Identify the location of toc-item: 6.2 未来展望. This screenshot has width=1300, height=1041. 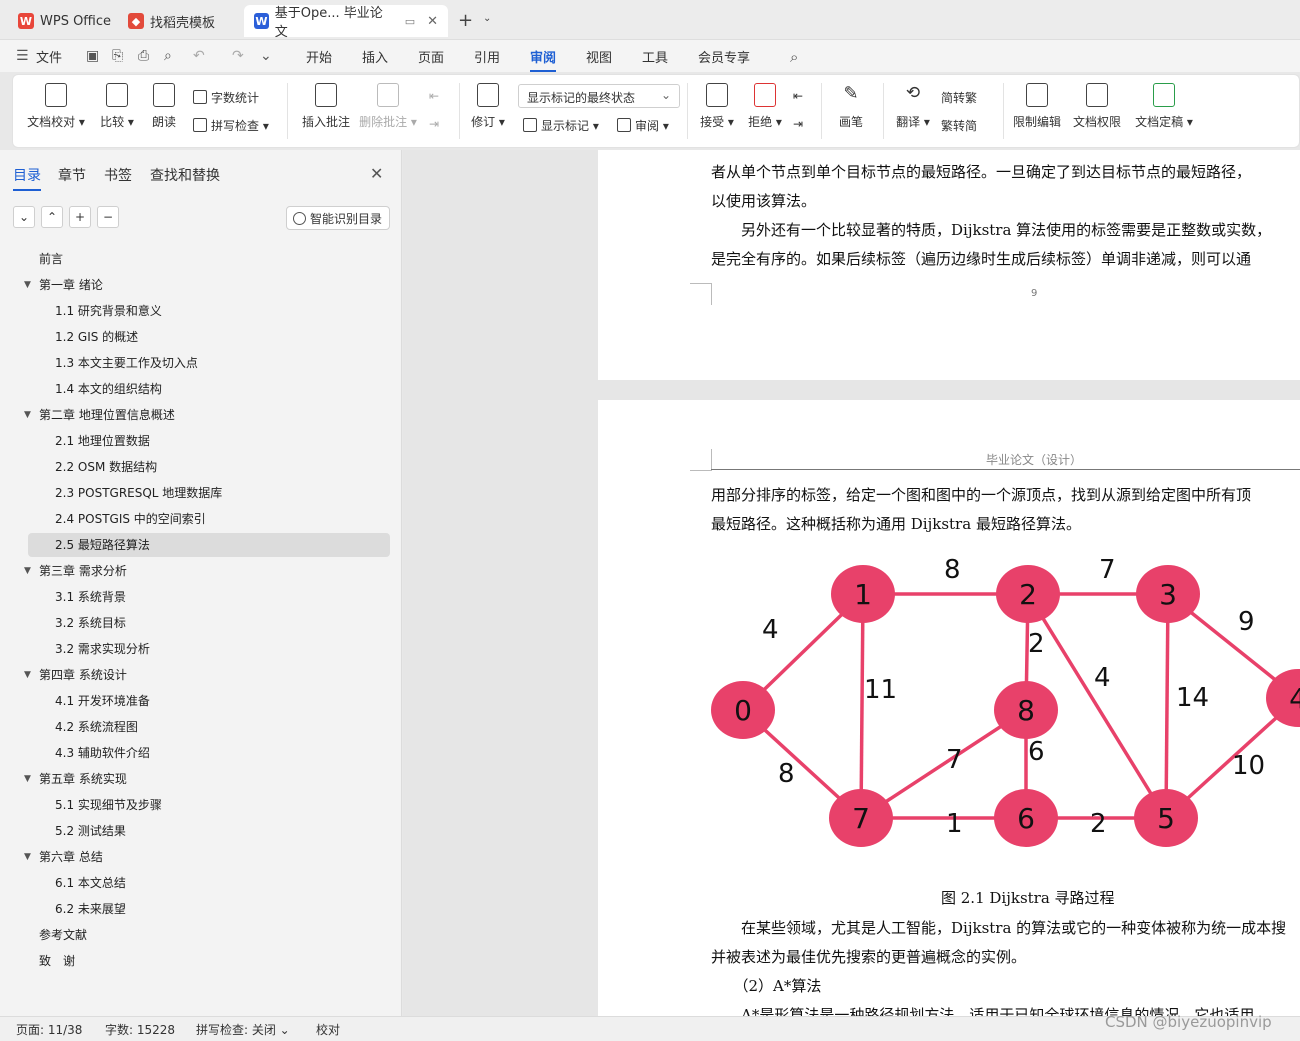
(90, 909).